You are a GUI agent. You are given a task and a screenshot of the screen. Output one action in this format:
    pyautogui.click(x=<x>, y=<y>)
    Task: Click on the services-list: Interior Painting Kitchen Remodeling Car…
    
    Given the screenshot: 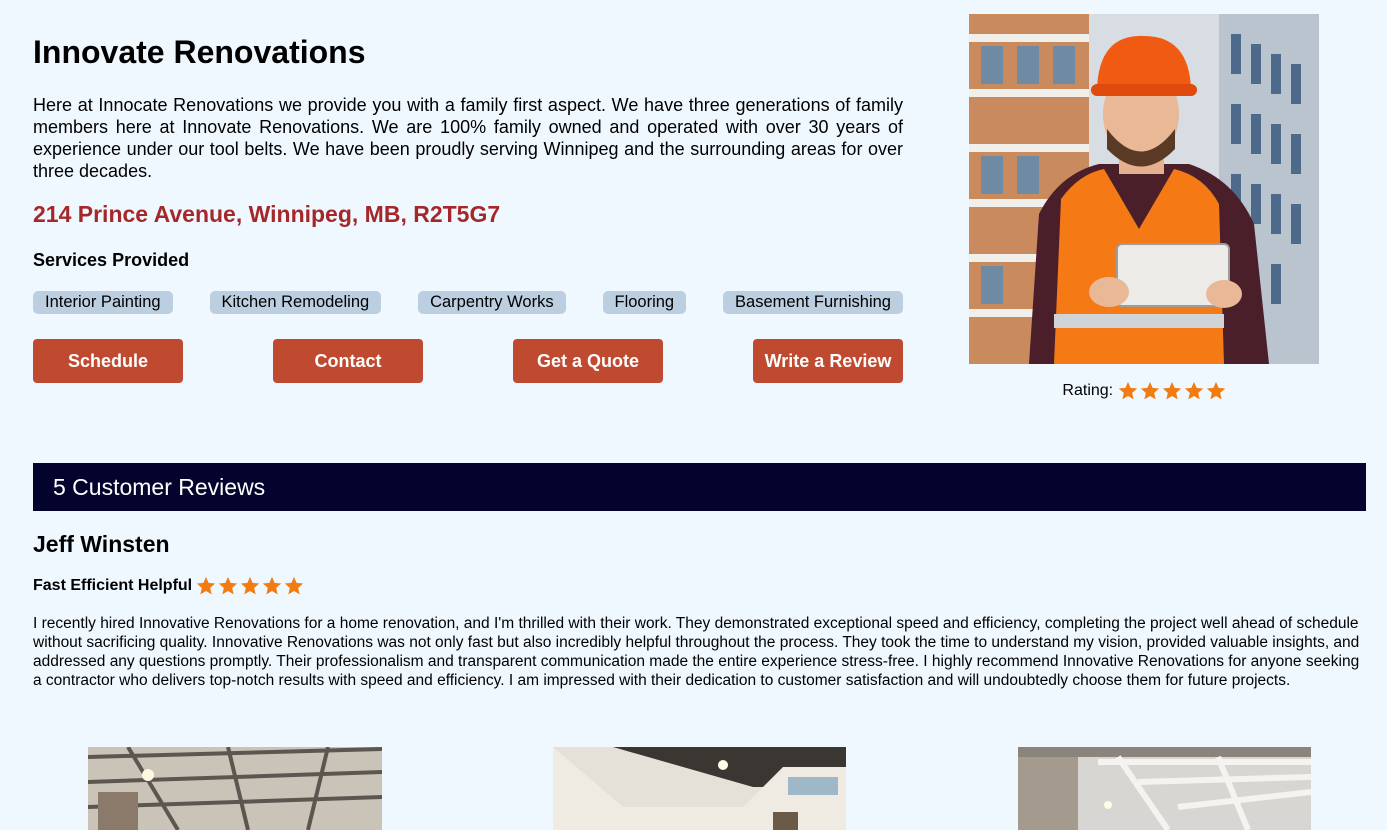 What is the action you would take?
    pyautogui.click(x=468, y=302)
    